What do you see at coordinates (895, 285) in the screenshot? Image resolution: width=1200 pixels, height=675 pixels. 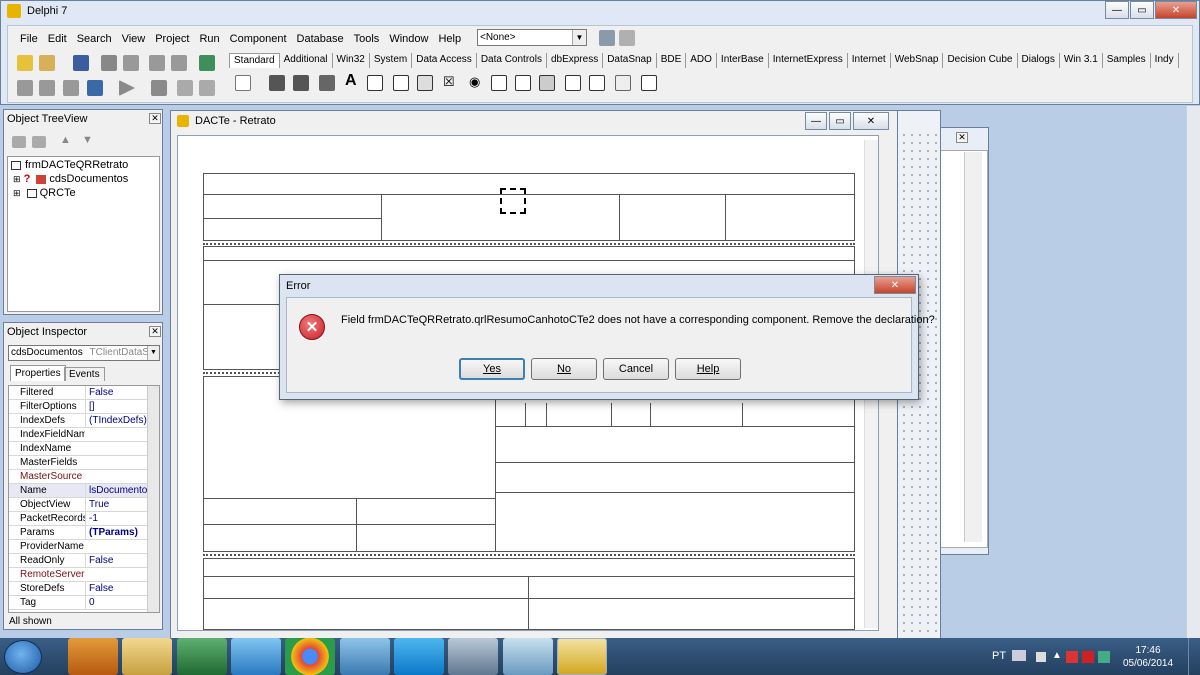 I see `dialog-close-button: ✕` at bounding box center [895, 285].